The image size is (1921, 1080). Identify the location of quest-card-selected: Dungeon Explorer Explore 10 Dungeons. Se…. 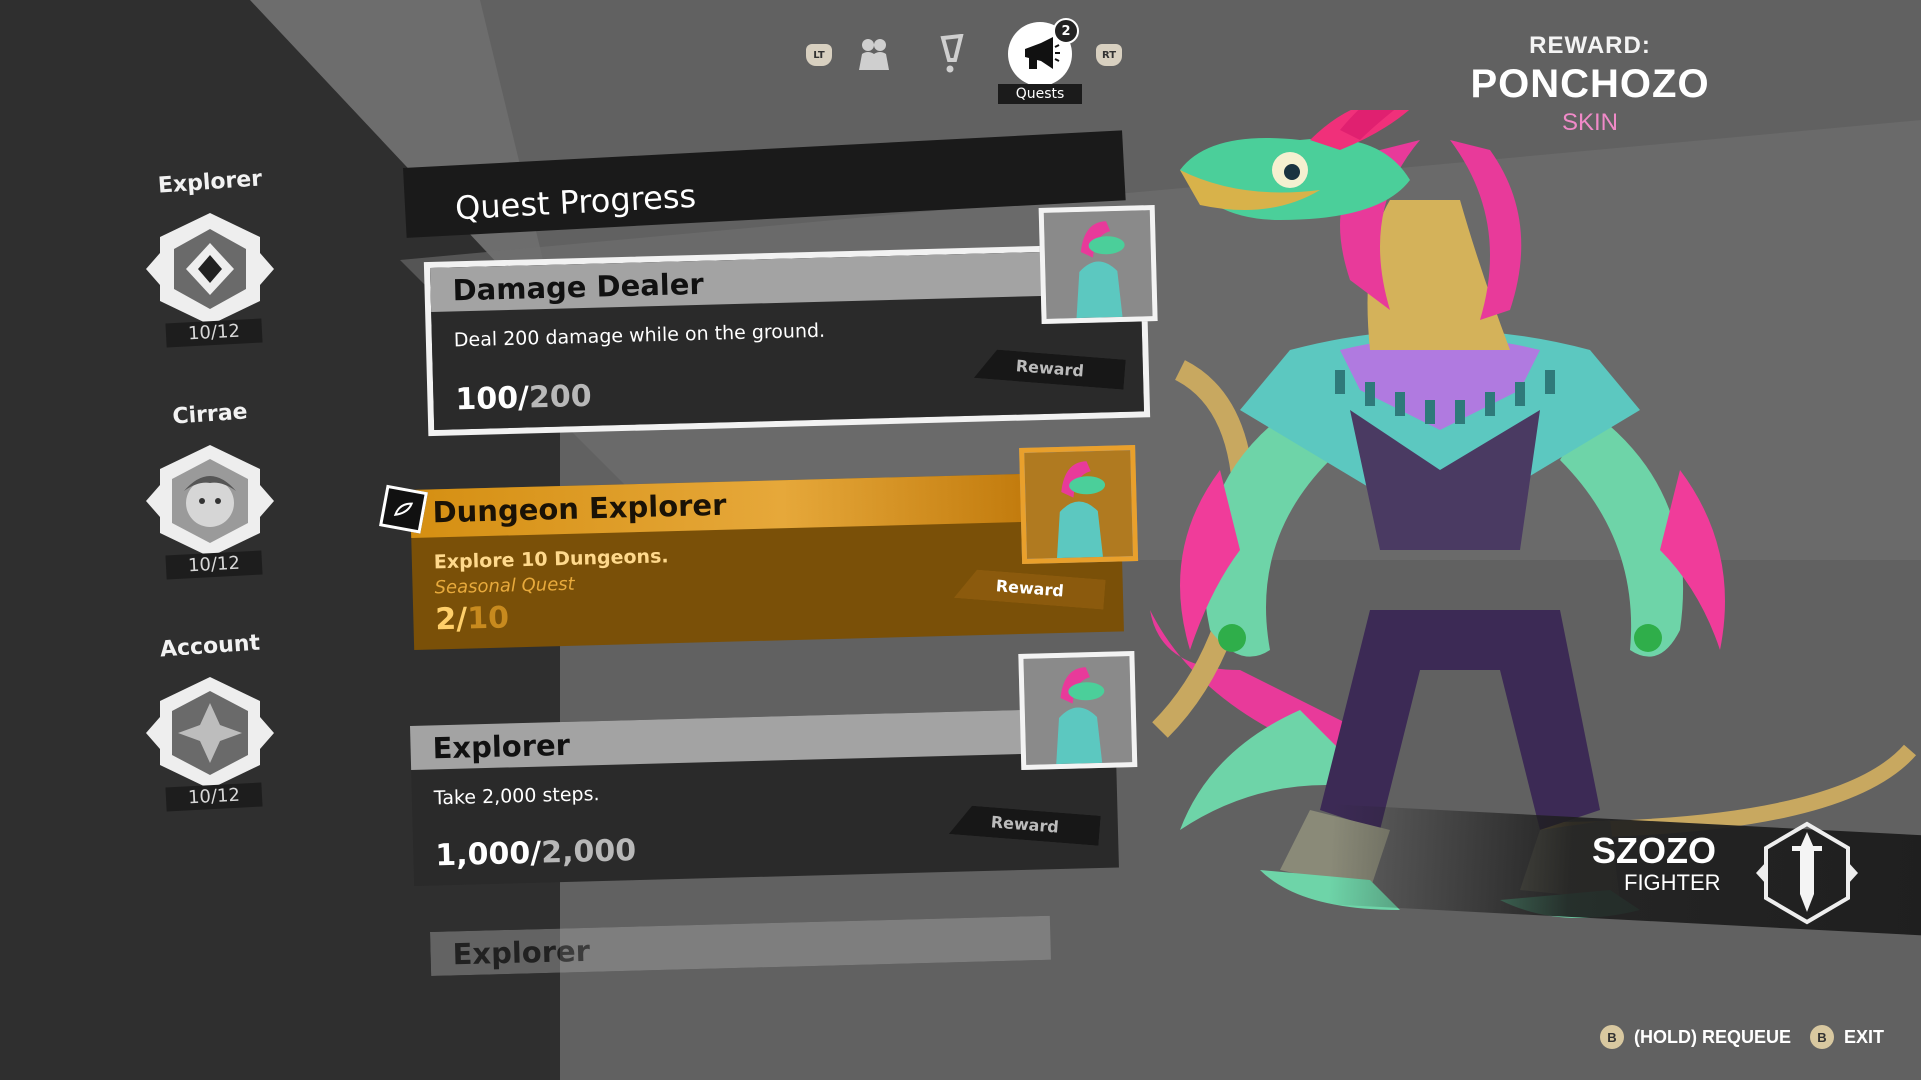
(759, 547).